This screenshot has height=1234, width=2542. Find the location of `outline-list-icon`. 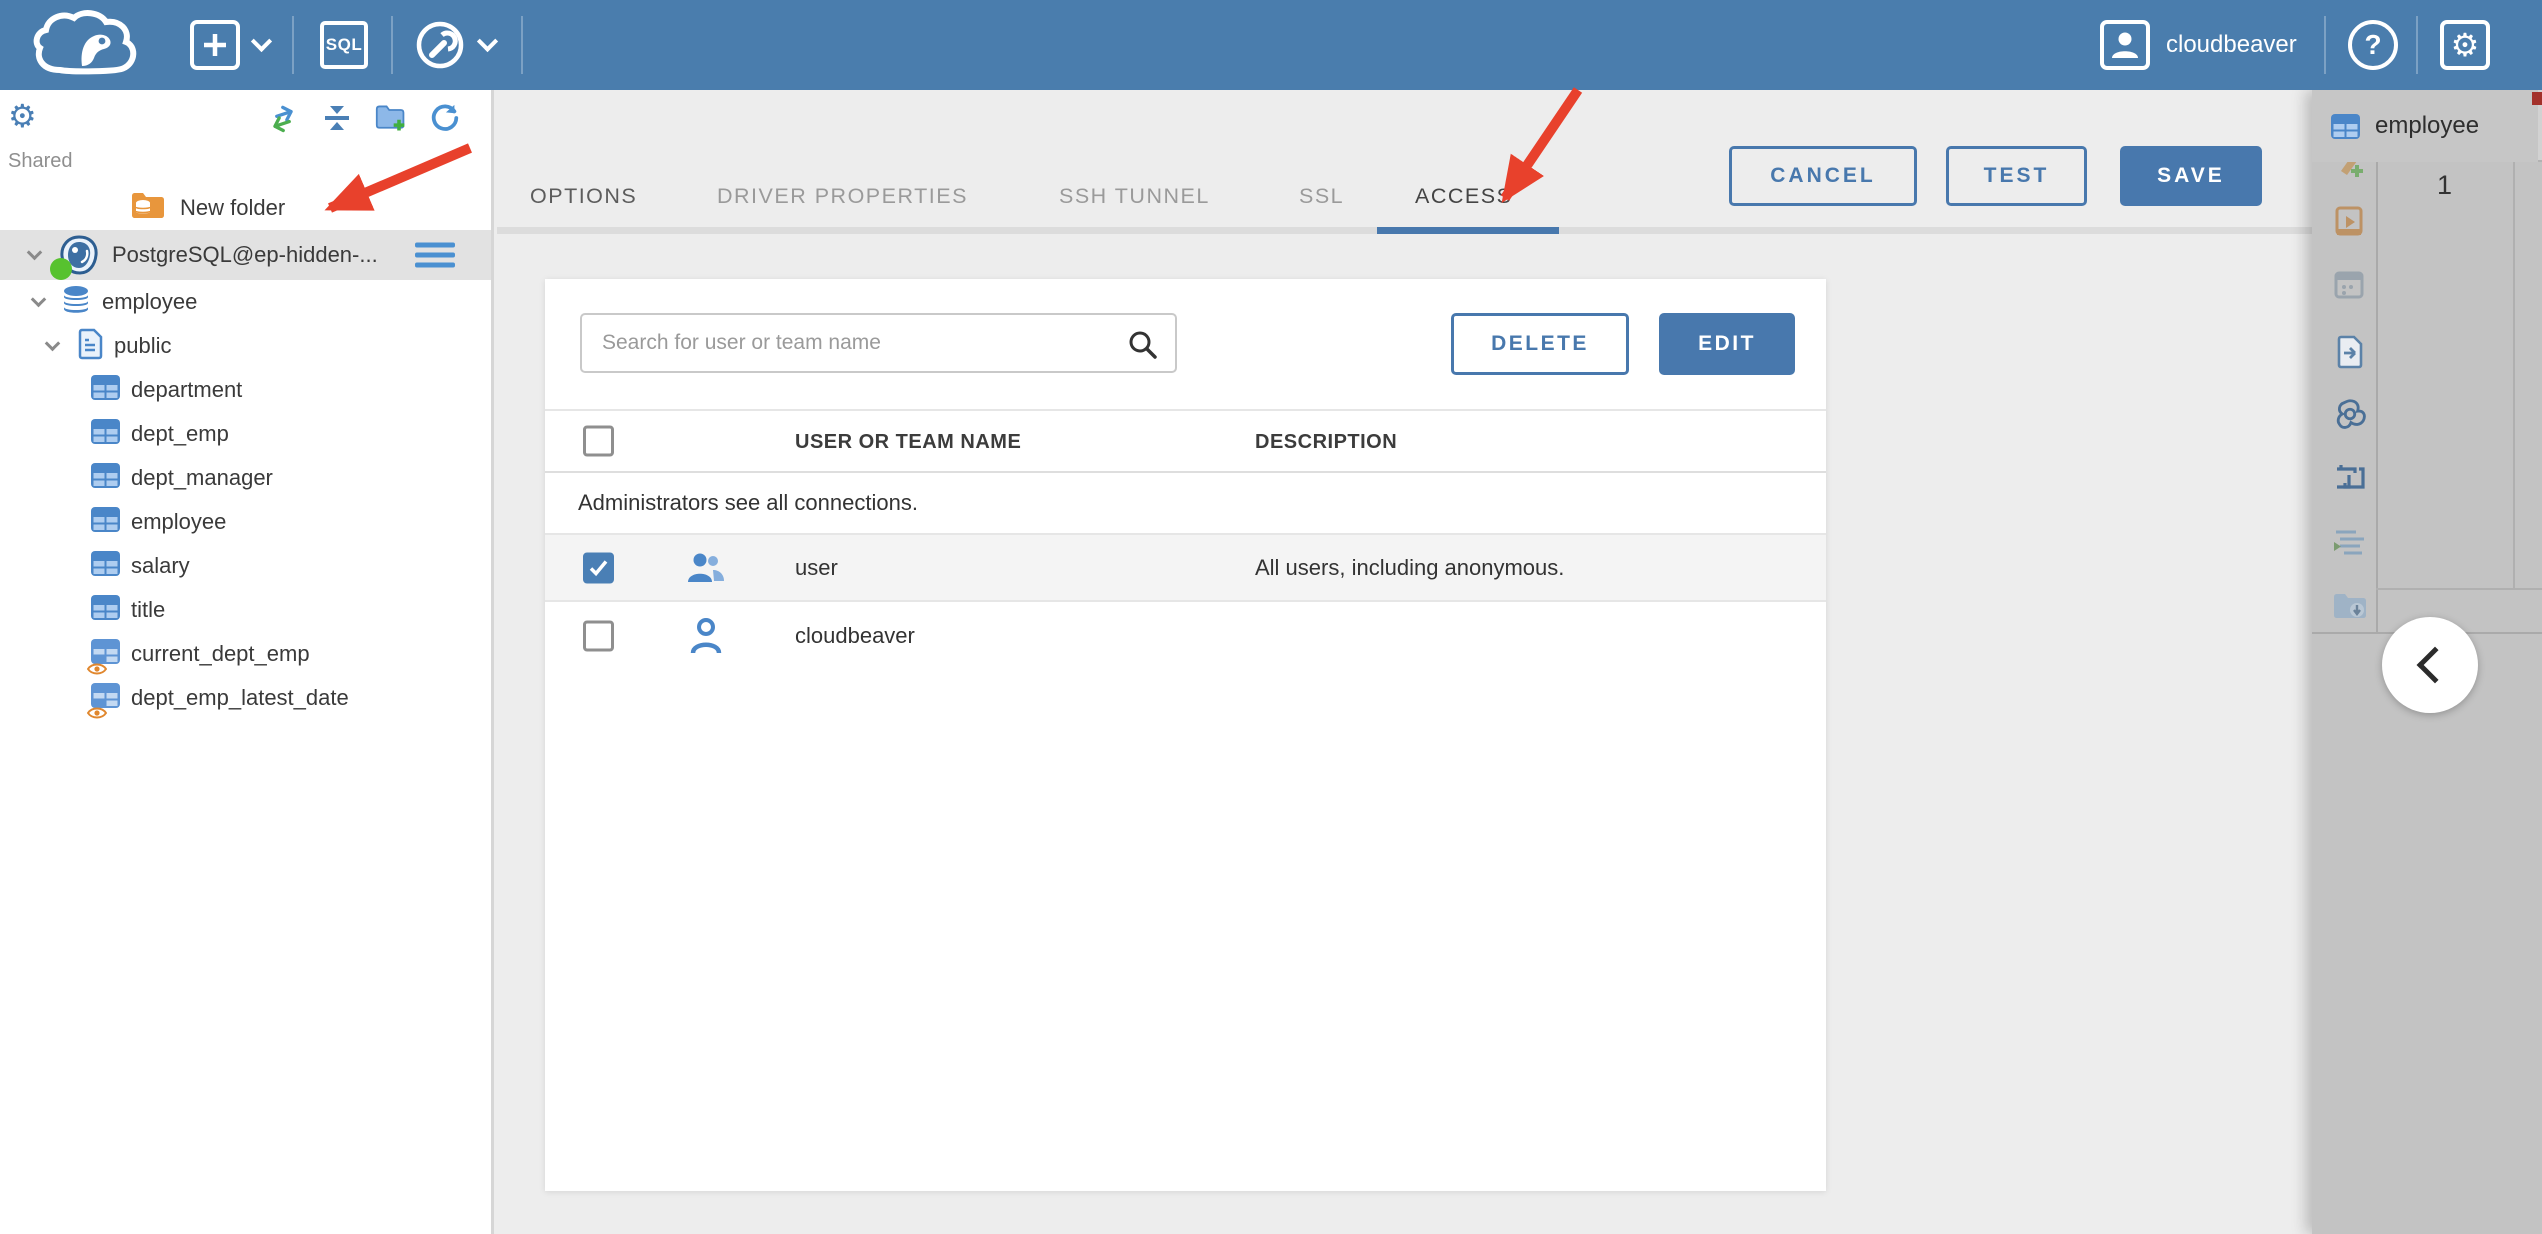

outline-list-icon is located at coordinates (2350, 542).